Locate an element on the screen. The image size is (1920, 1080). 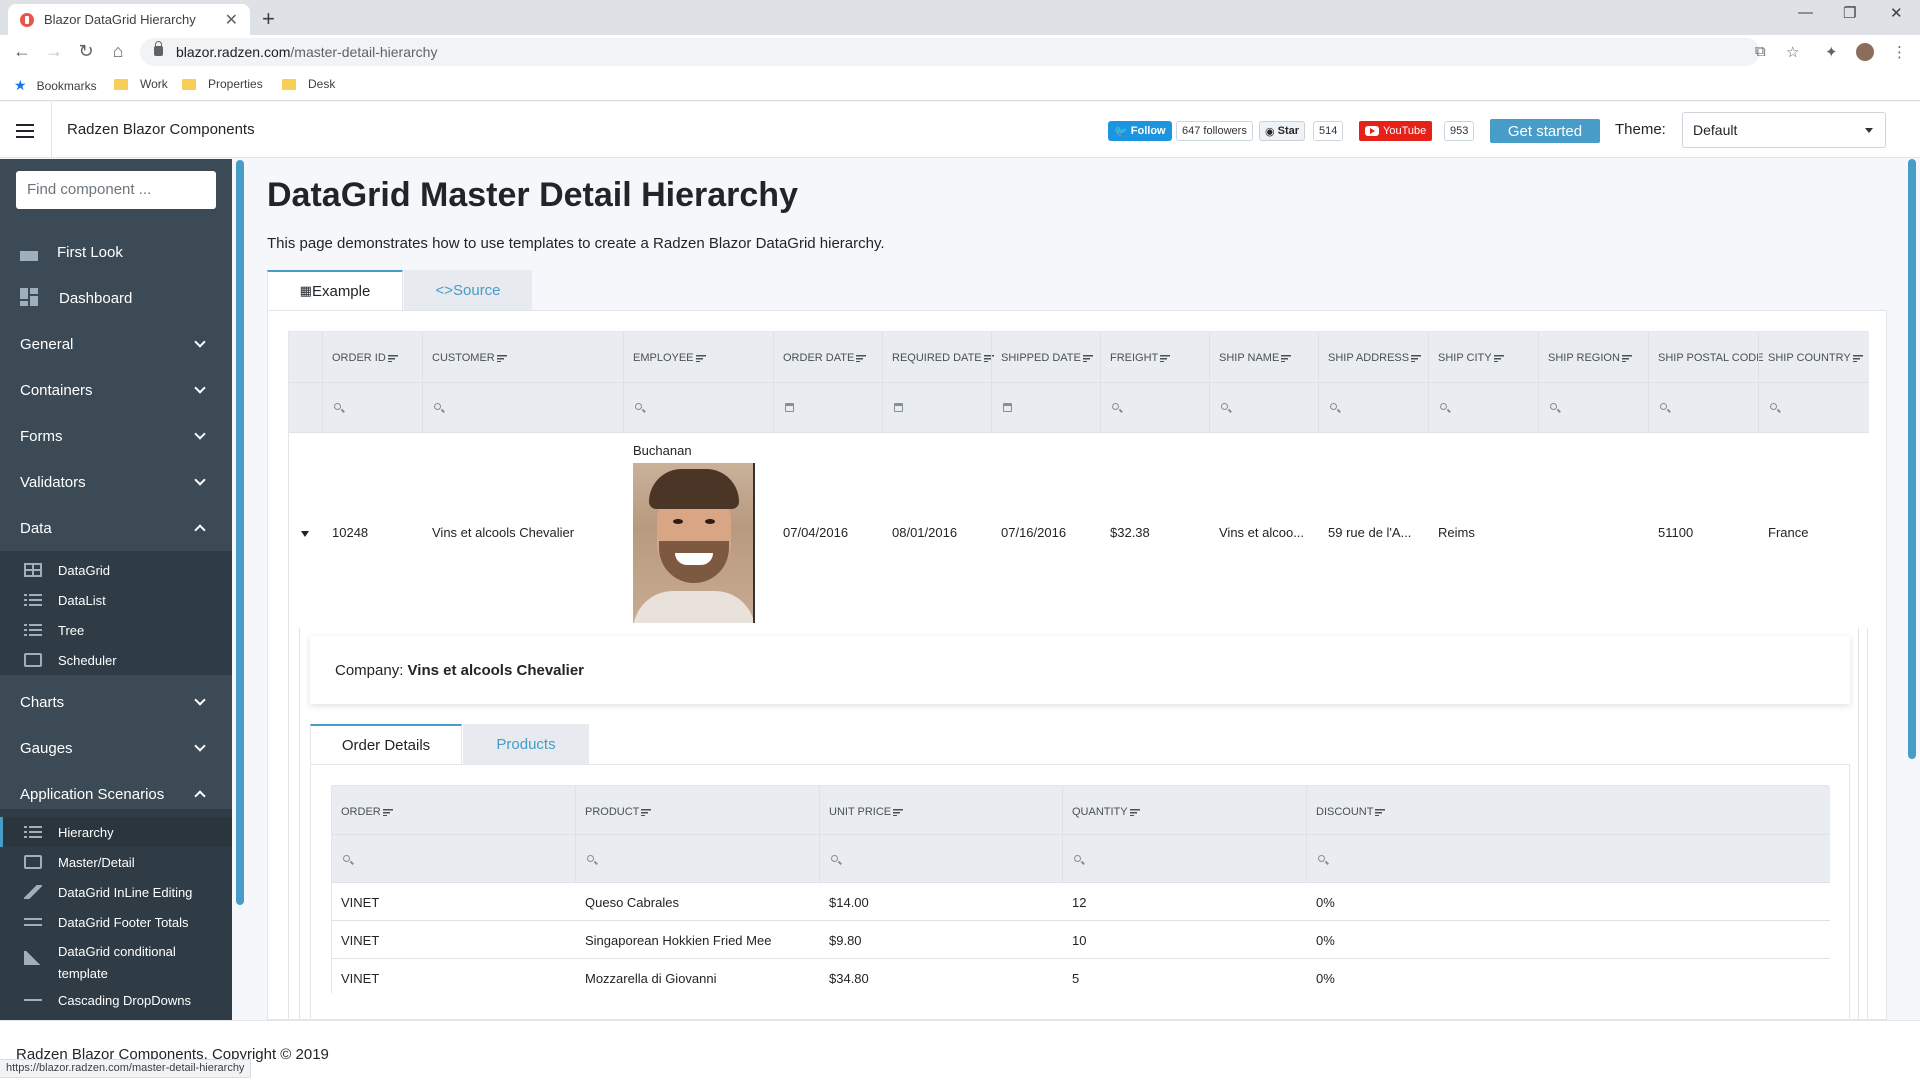
bookmark-properties: Properties is located at coordinates (222, 84).